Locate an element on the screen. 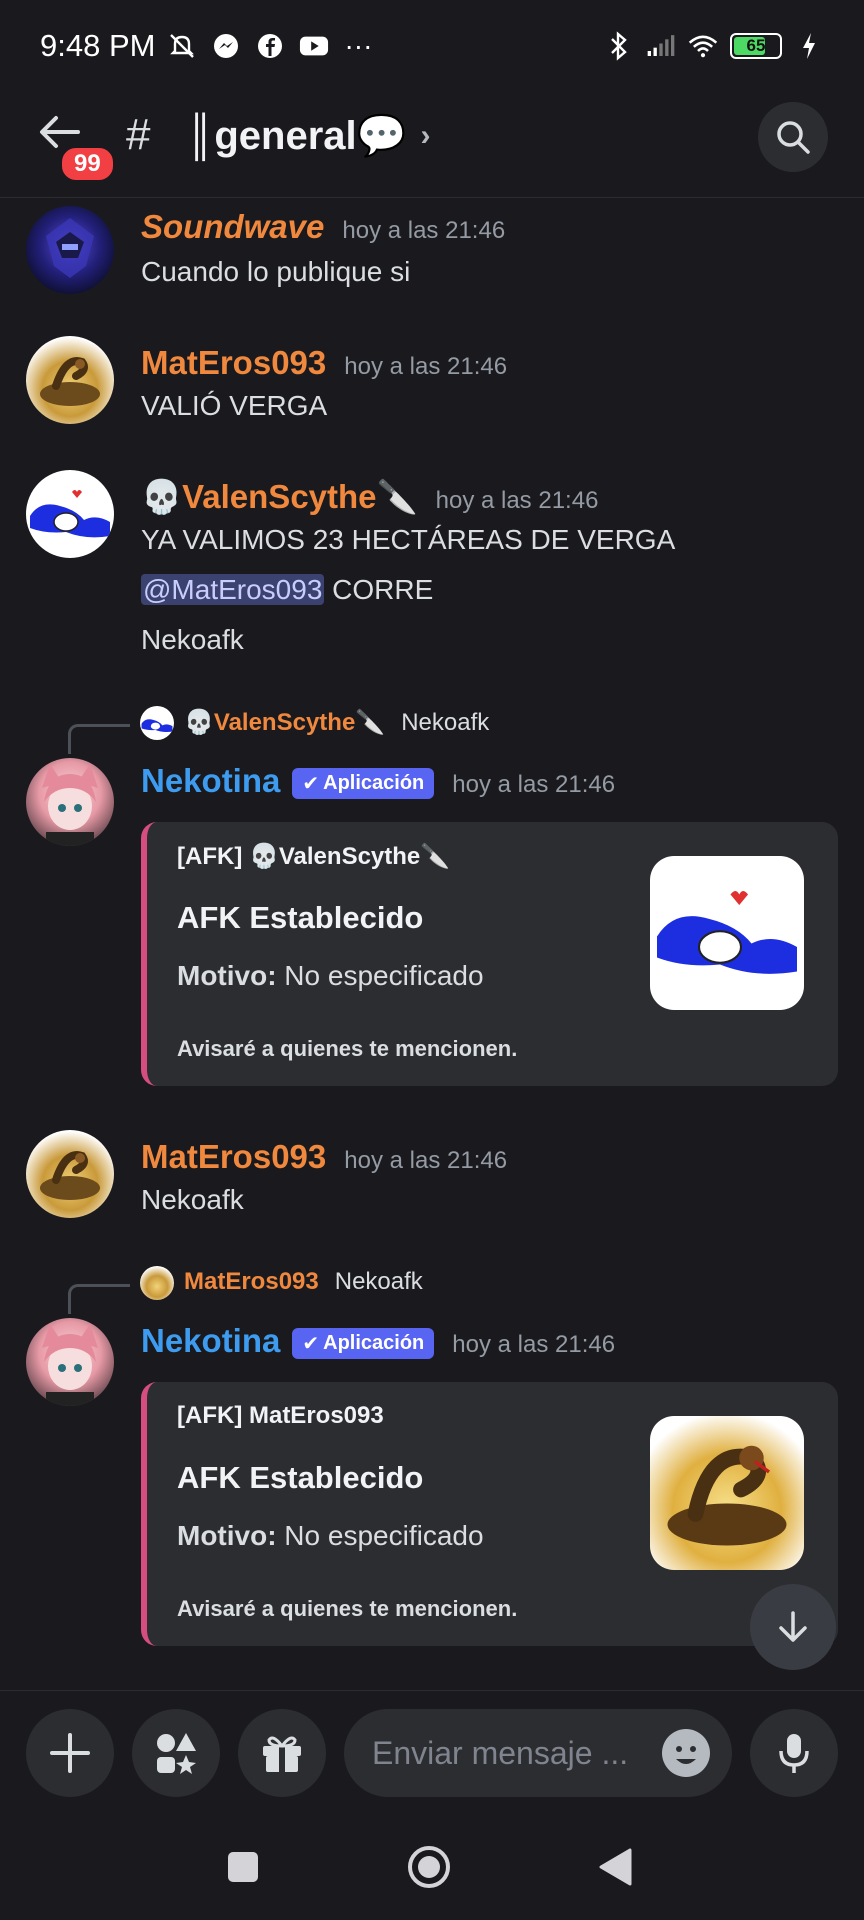 This screenshot has height=1920, width=864. message-text: VALIÓ VERGA is located at coordinates (234, 405).